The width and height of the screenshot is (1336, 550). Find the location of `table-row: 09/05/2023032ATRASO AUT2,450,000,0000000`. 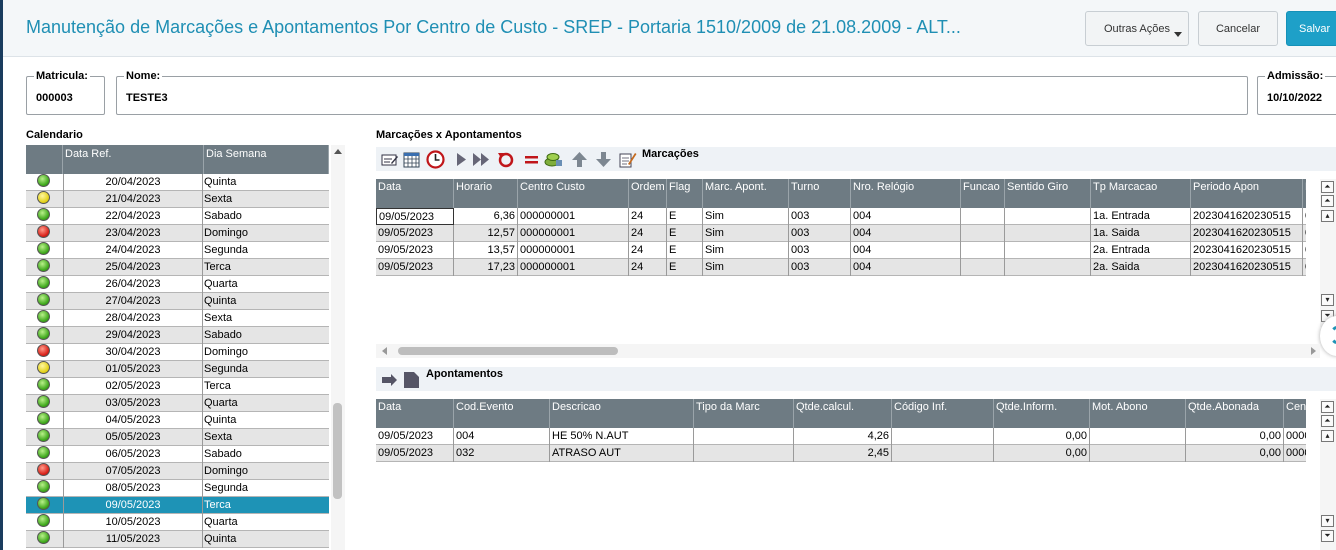

table-row: 09/05/2023032ATRASO AUT2,450,000,0000000 is located at coordinates (841, 453).